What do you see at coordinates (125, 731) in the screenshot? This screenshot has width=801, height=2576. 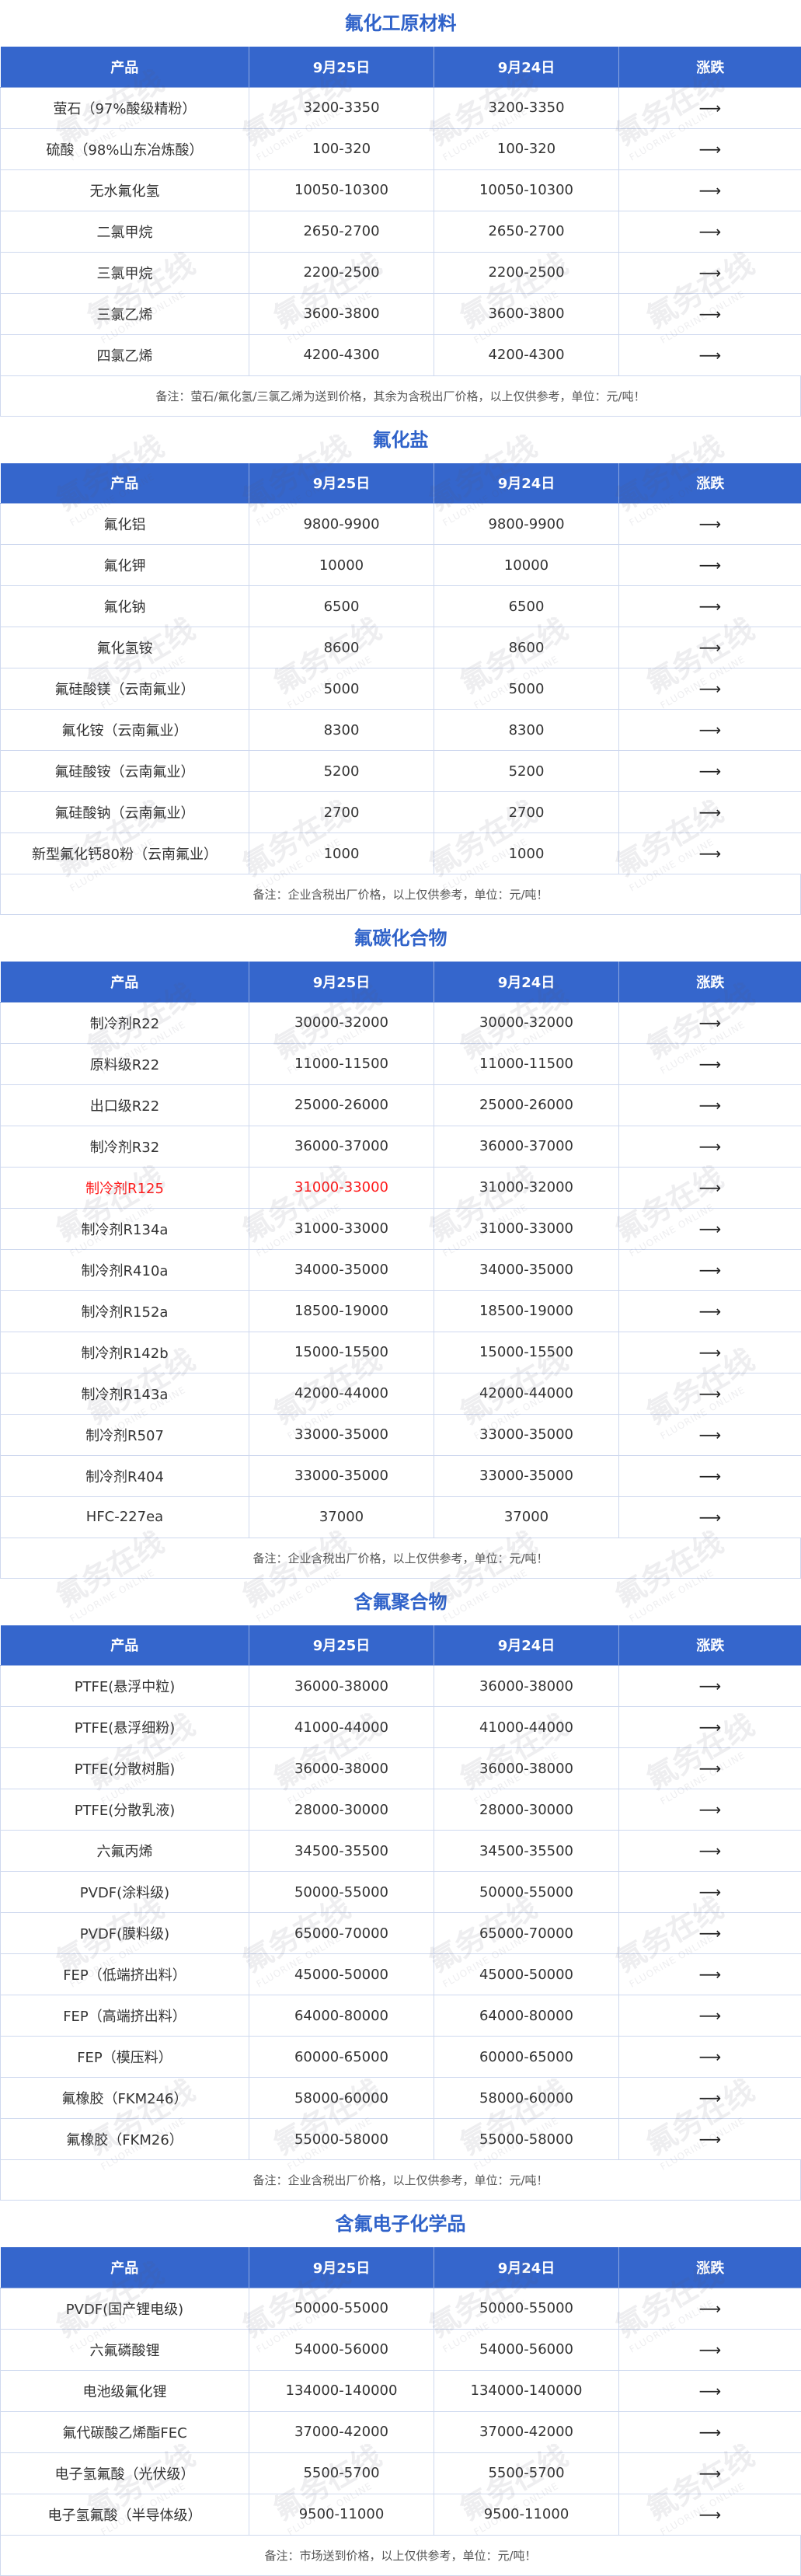 I see `product-name: 氟化铵（云南氟业）` at bounding box center [125, 731].